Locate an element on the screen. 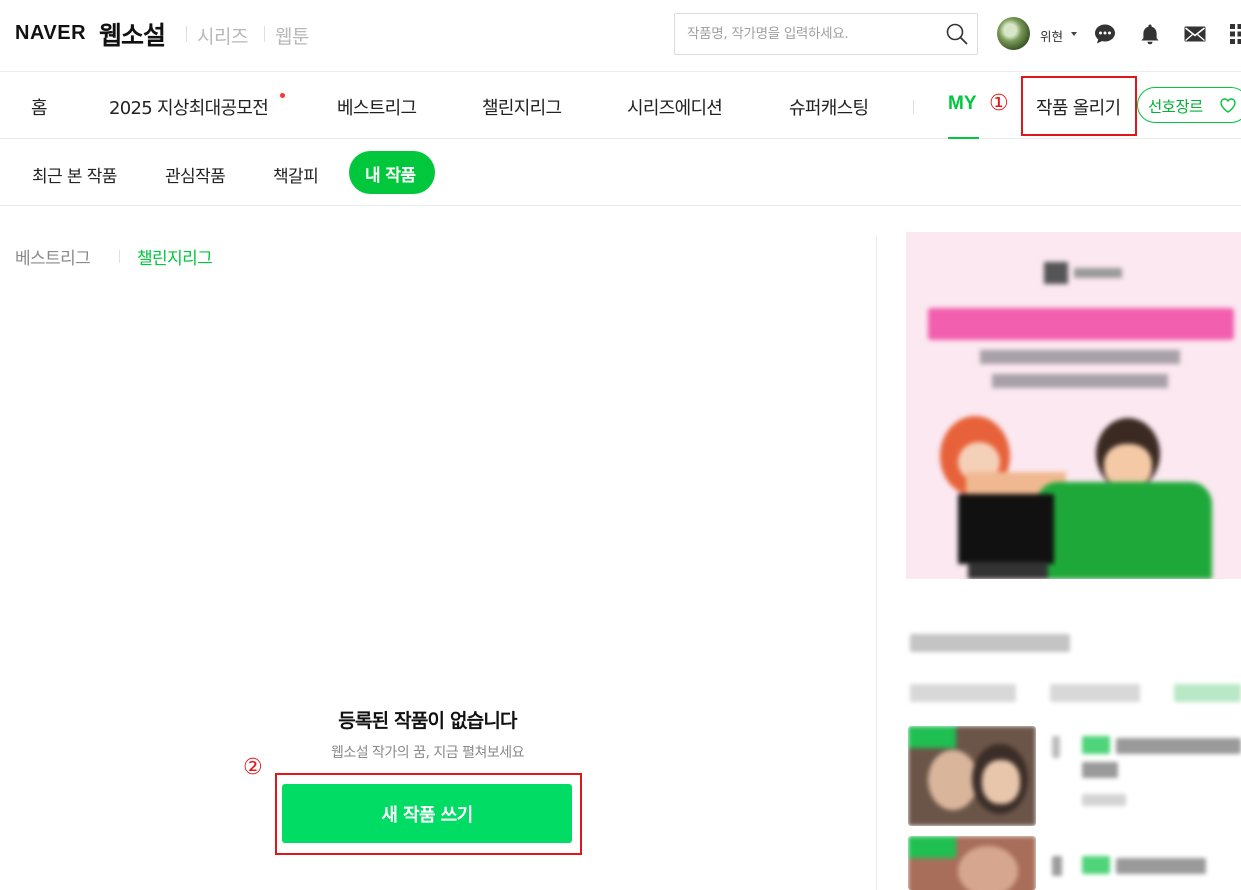  search-box is located at coordinates (826, 34).